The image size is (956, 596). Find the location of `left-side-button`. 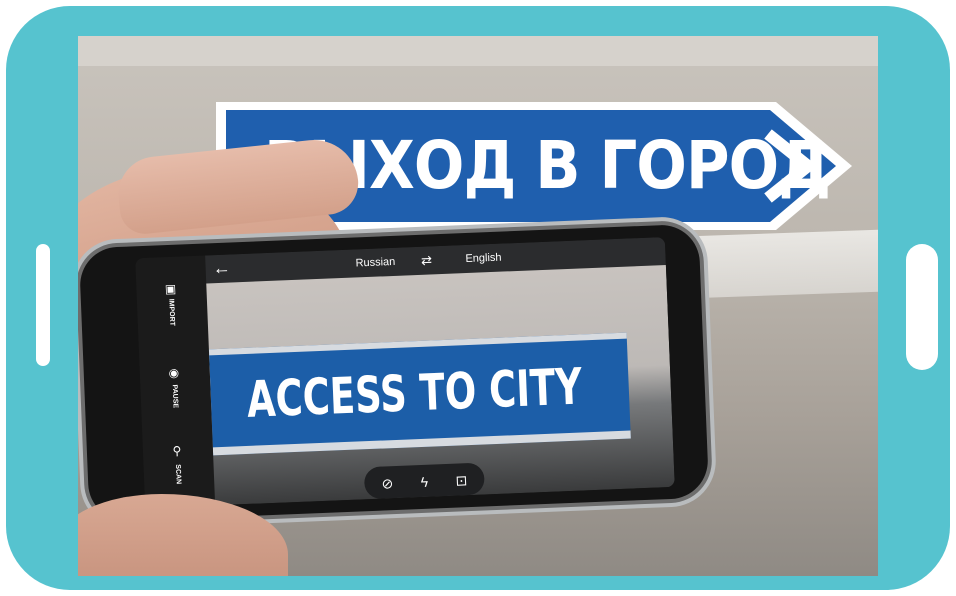

left-side-button is located at coordinates (43, 305).